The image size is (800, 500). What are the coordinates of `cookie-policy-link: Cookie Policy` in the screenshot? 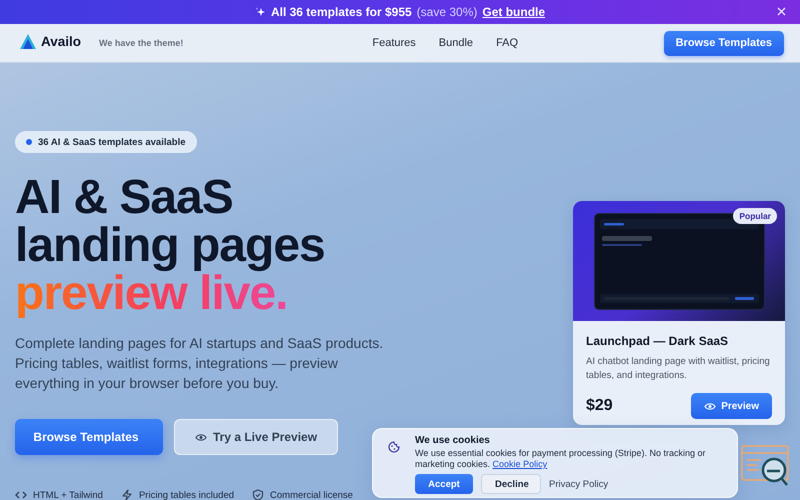 It's located at (520, 464).